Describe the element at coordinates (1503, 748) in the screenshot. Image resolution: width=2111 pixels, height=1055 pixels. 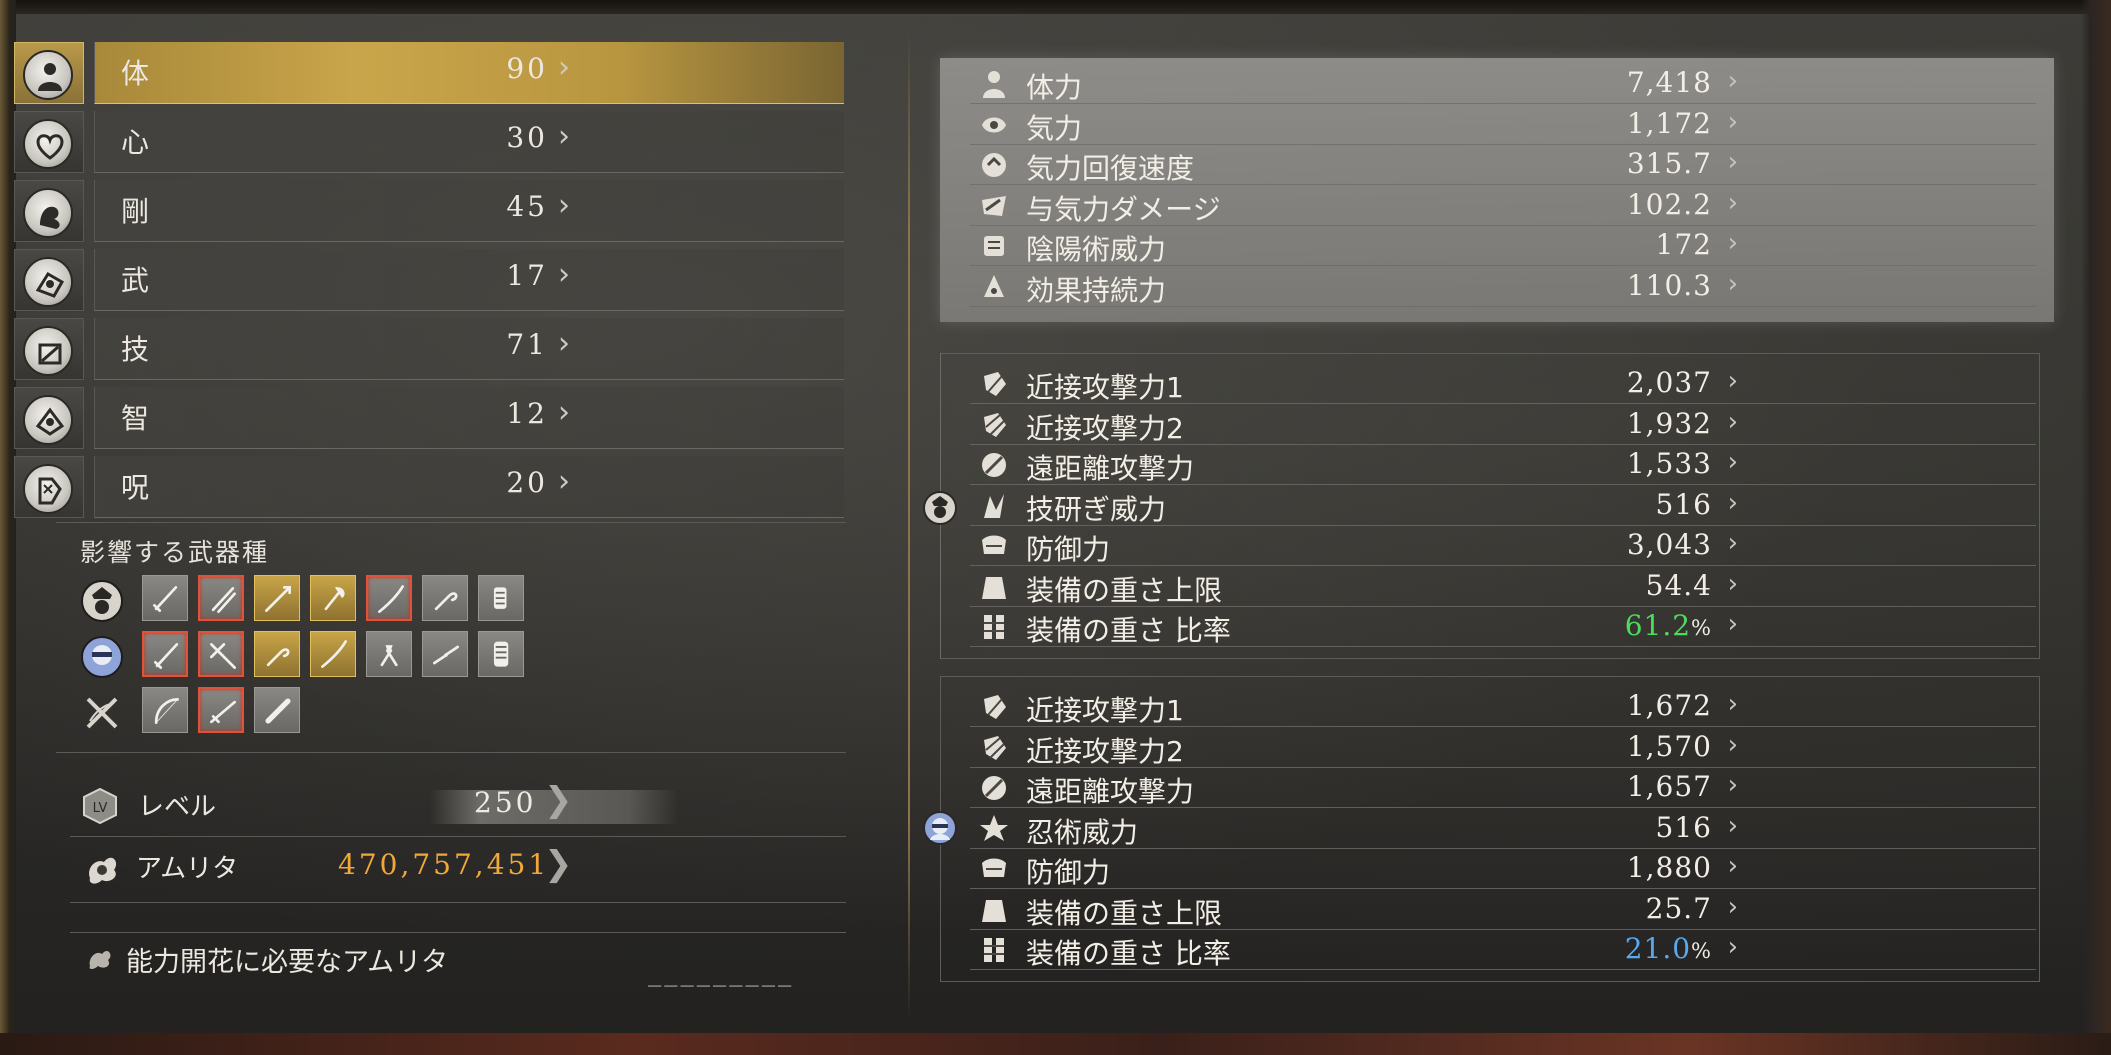
I see `stat-row: 近接攻撃力2 1,570 ›` at that location.